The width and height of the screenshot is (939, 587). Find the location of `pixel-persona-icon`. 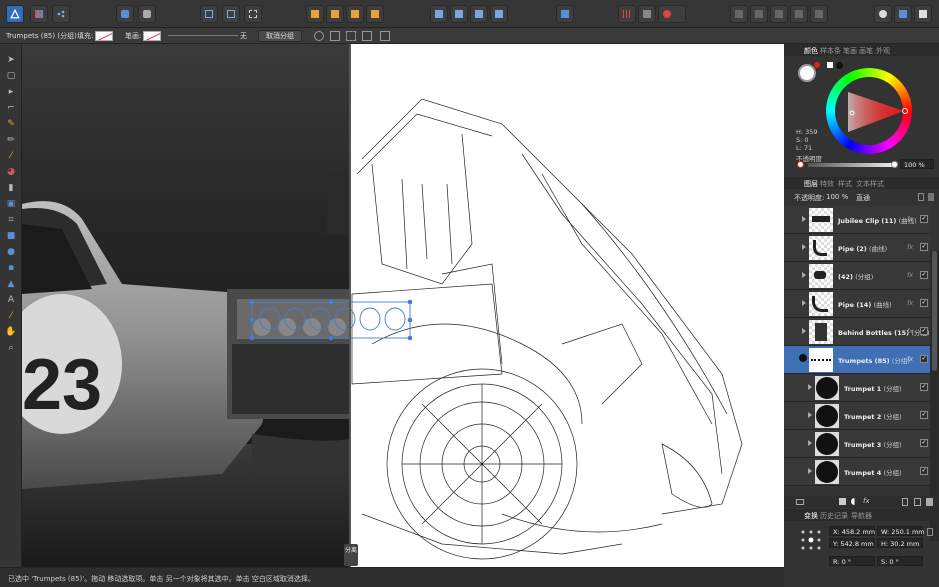

pixel-persona-icon is located at coordinates (39, 14).